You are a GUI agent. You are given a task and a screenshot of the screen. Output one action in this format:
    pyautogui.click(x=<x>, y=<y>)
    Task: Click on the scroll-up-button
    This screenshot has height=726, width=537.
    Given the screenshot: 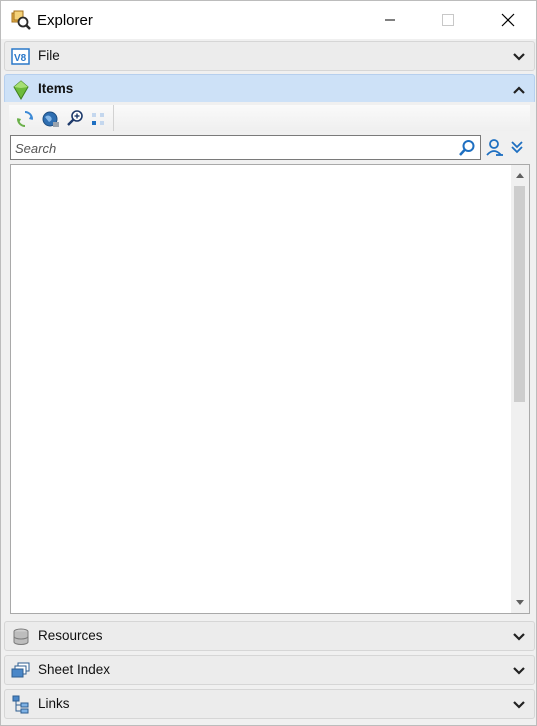 What is the action you would take?
    pyautogui.click(x=520, y=175)
    